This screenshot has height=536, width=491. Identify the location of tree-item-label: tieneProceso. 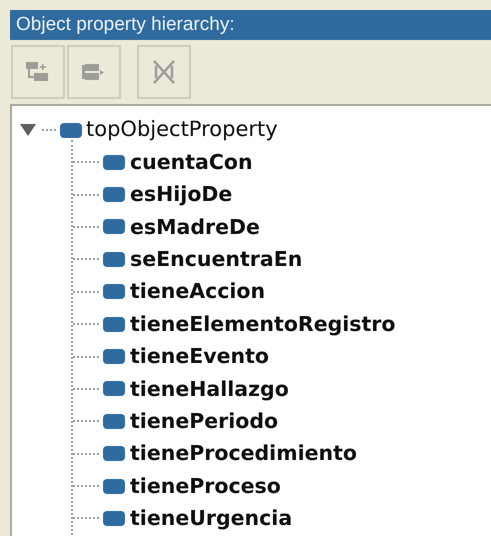
(205, 486).